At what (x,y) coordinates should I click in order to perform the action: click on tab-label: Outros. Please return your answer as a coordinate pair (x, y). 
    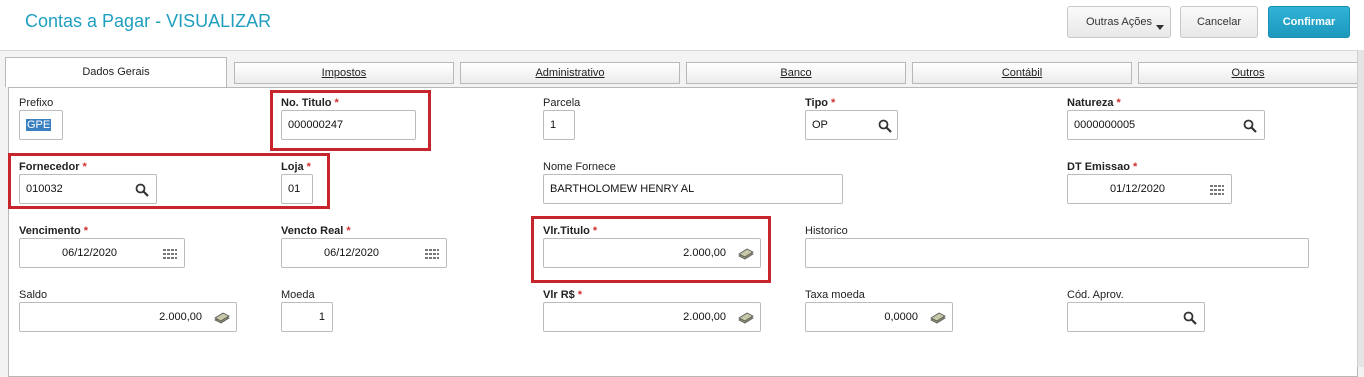
    Looking at the image, I should click on (1248, 73).